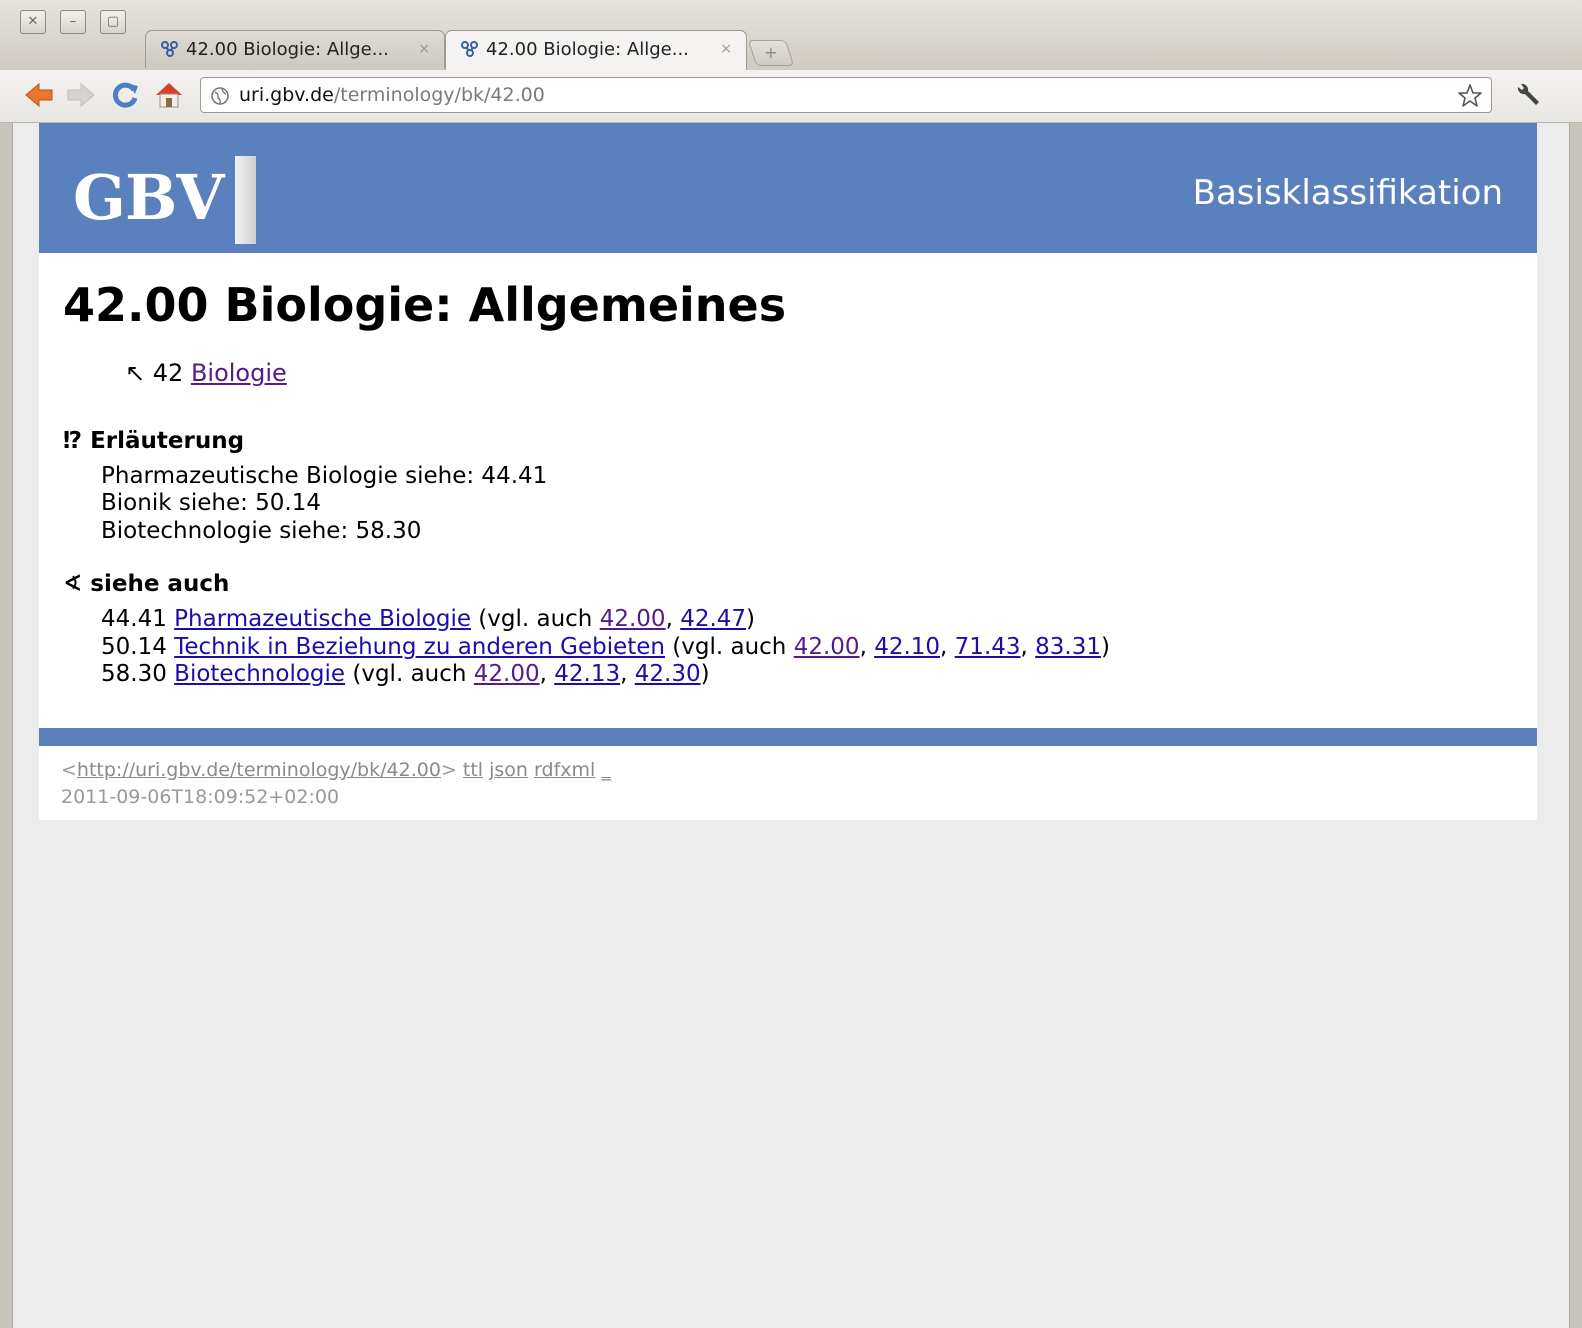  What do you see at coordinates (1470, 96) in the screenshot?
I see `bookmark-star-icon` at bounding box center [1470, 96].